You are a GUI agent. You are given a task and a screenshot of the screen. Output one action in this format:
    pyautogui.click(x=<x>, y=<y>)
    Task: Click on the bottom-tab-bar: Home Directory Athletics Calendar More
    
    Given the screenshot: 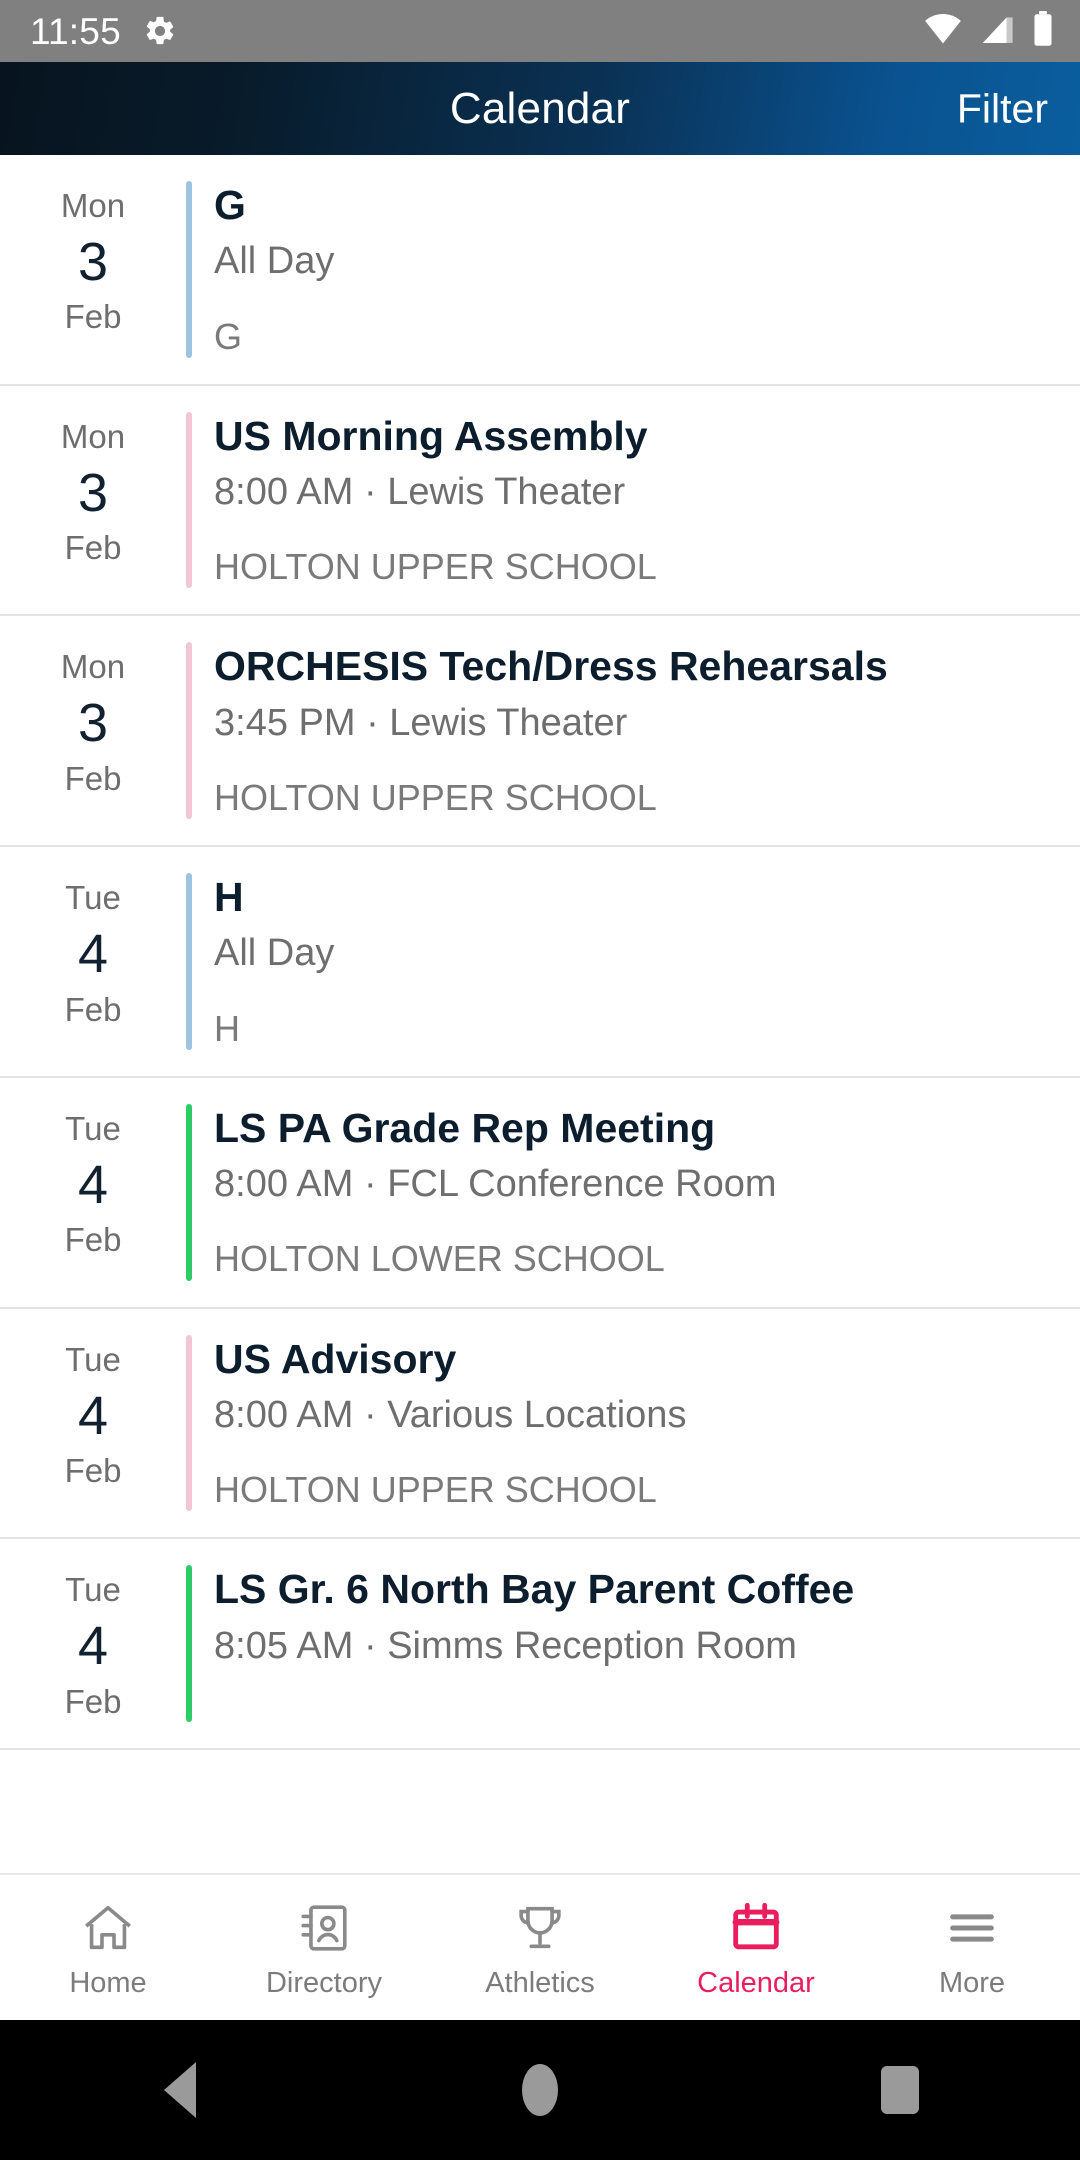 What is the action you would take?
    pyautogui.click(x=540, y=1946)
    